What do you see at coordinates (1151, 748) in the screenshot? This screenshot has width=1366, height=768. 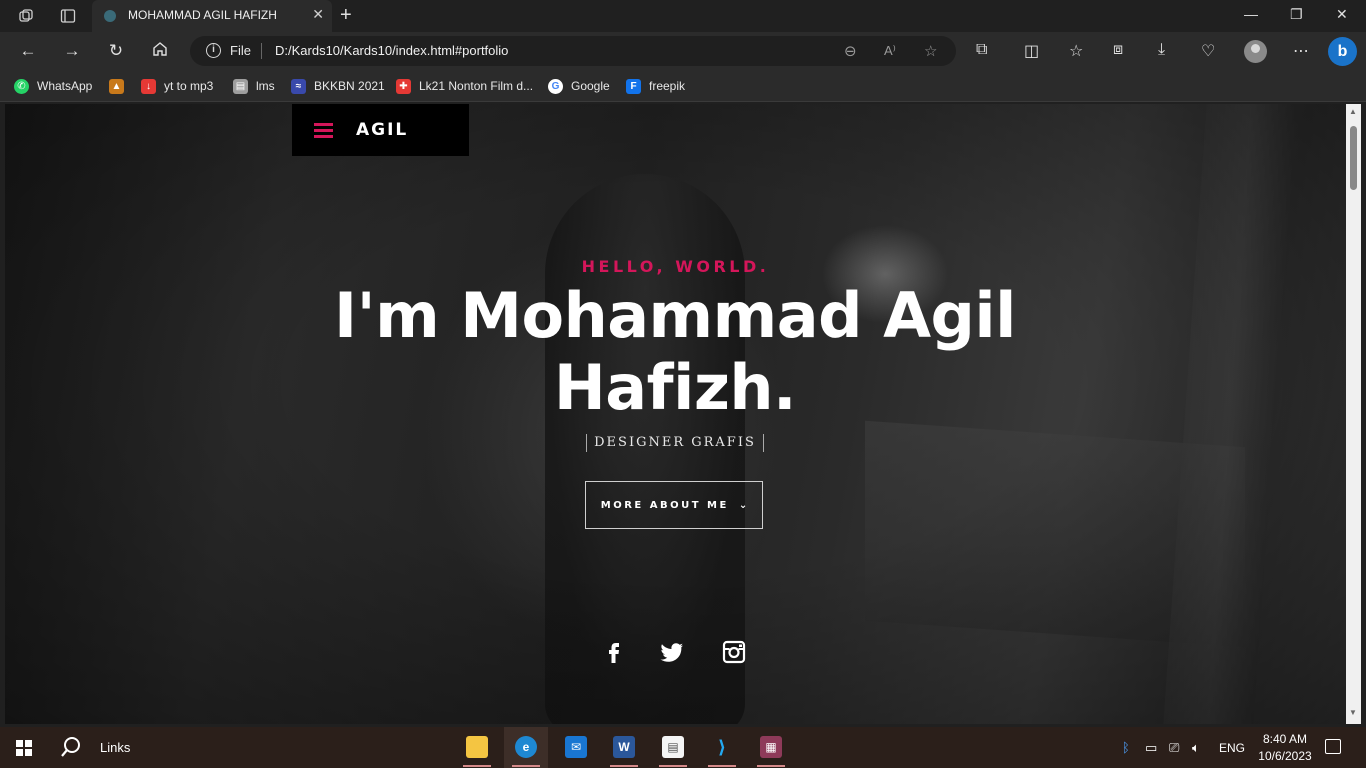 I see `battery-icon: ▭` at bounding box center [1151, 748].